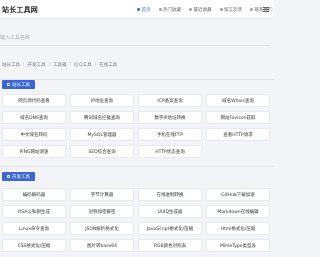 Image resolution: width=320 pixels, height=257 pixels. What do you see at coordinates (102, 151) in the screenshot?
I see `tool-item: SEO综合查询` at bounding box center [102, 151].